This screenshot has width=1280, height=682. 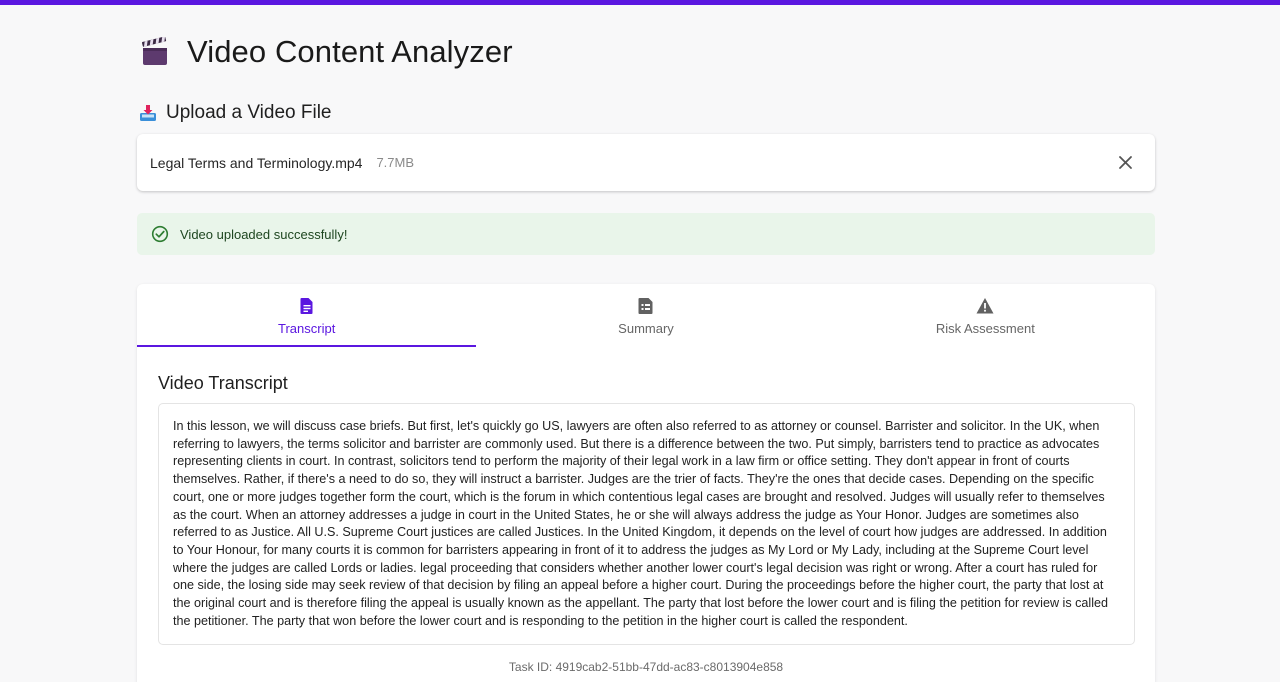 What do you see at coordinates (646, 328) in the screenshot?
I see `tab-label: Summary` at bounding box center [646, 328].